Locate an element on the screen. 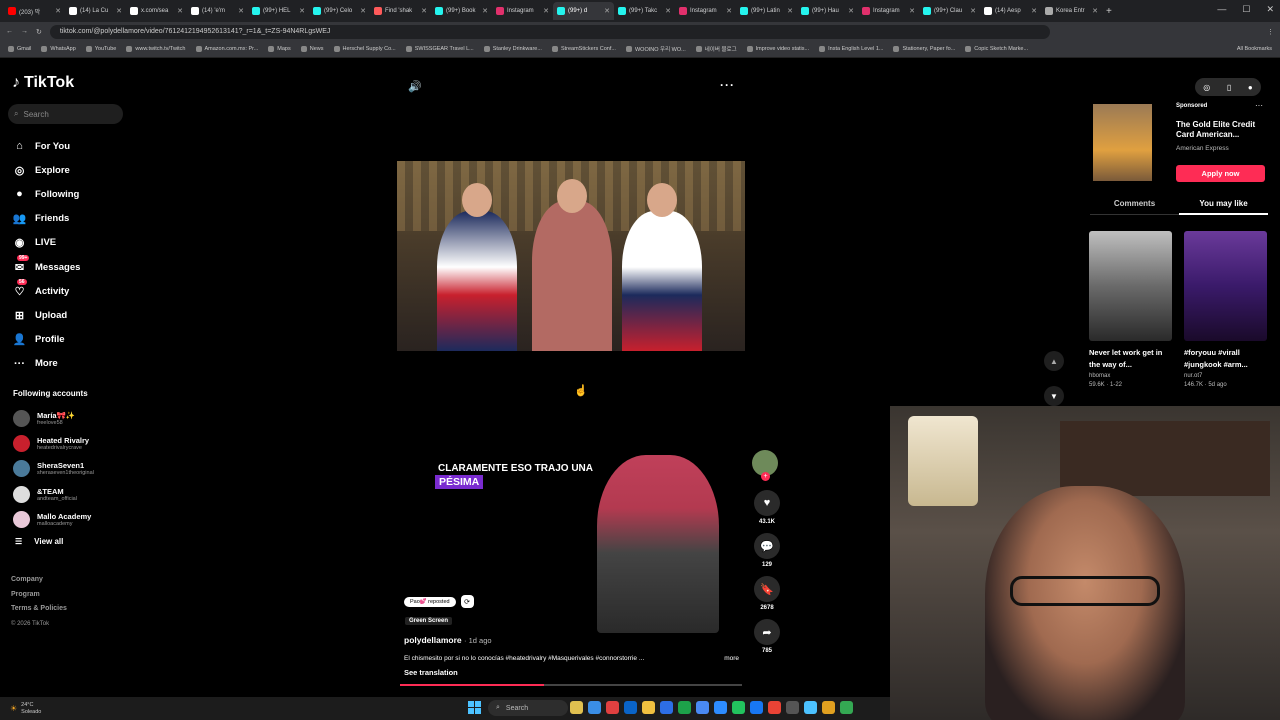 Image resolution: width=1280 pixels, height=720 pixels. taskbar-search: ⌕ Search is located at coordinates (528, 708).